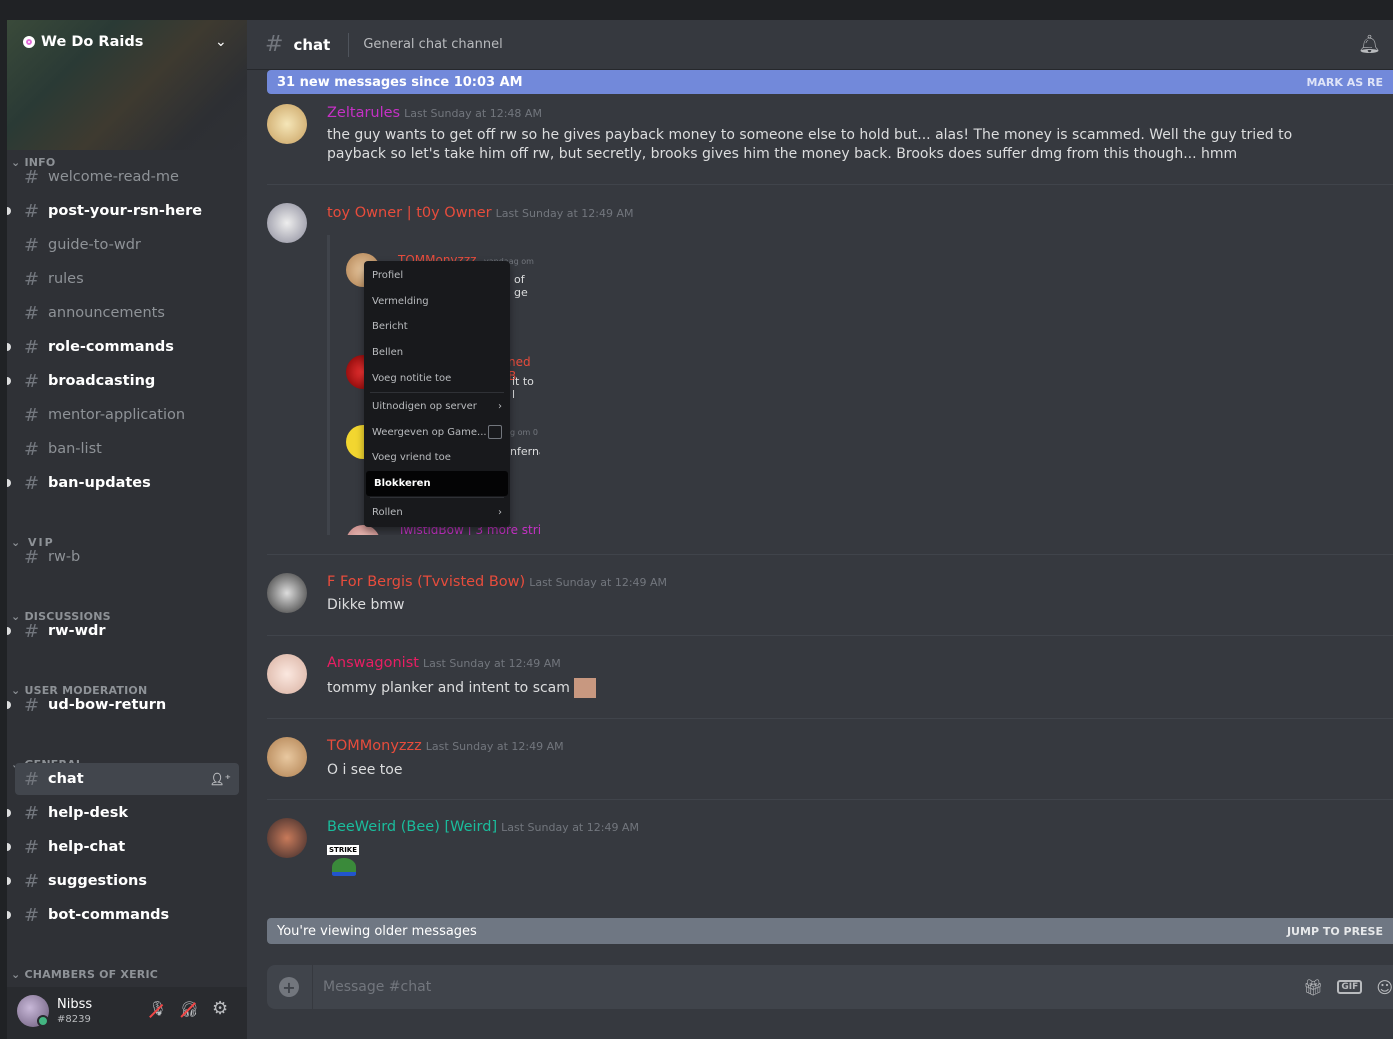 The width and height of the screenshot is (1393, 1039). I want to click on channel-name: broadcasting, so click(102, 381).